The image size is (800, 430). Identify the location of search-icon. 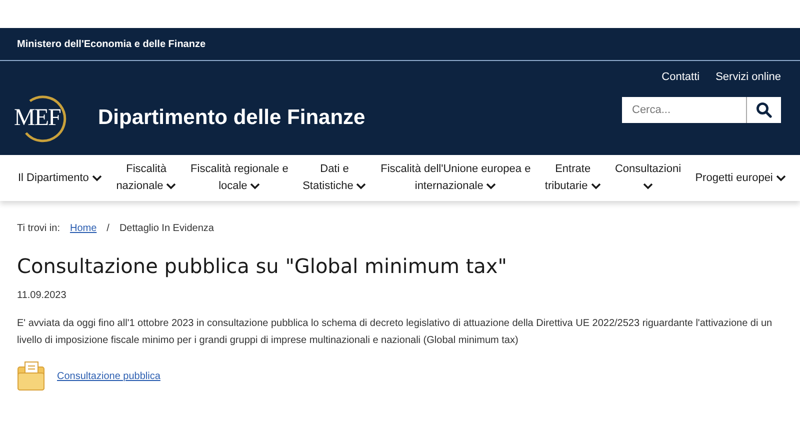
(764, 110).